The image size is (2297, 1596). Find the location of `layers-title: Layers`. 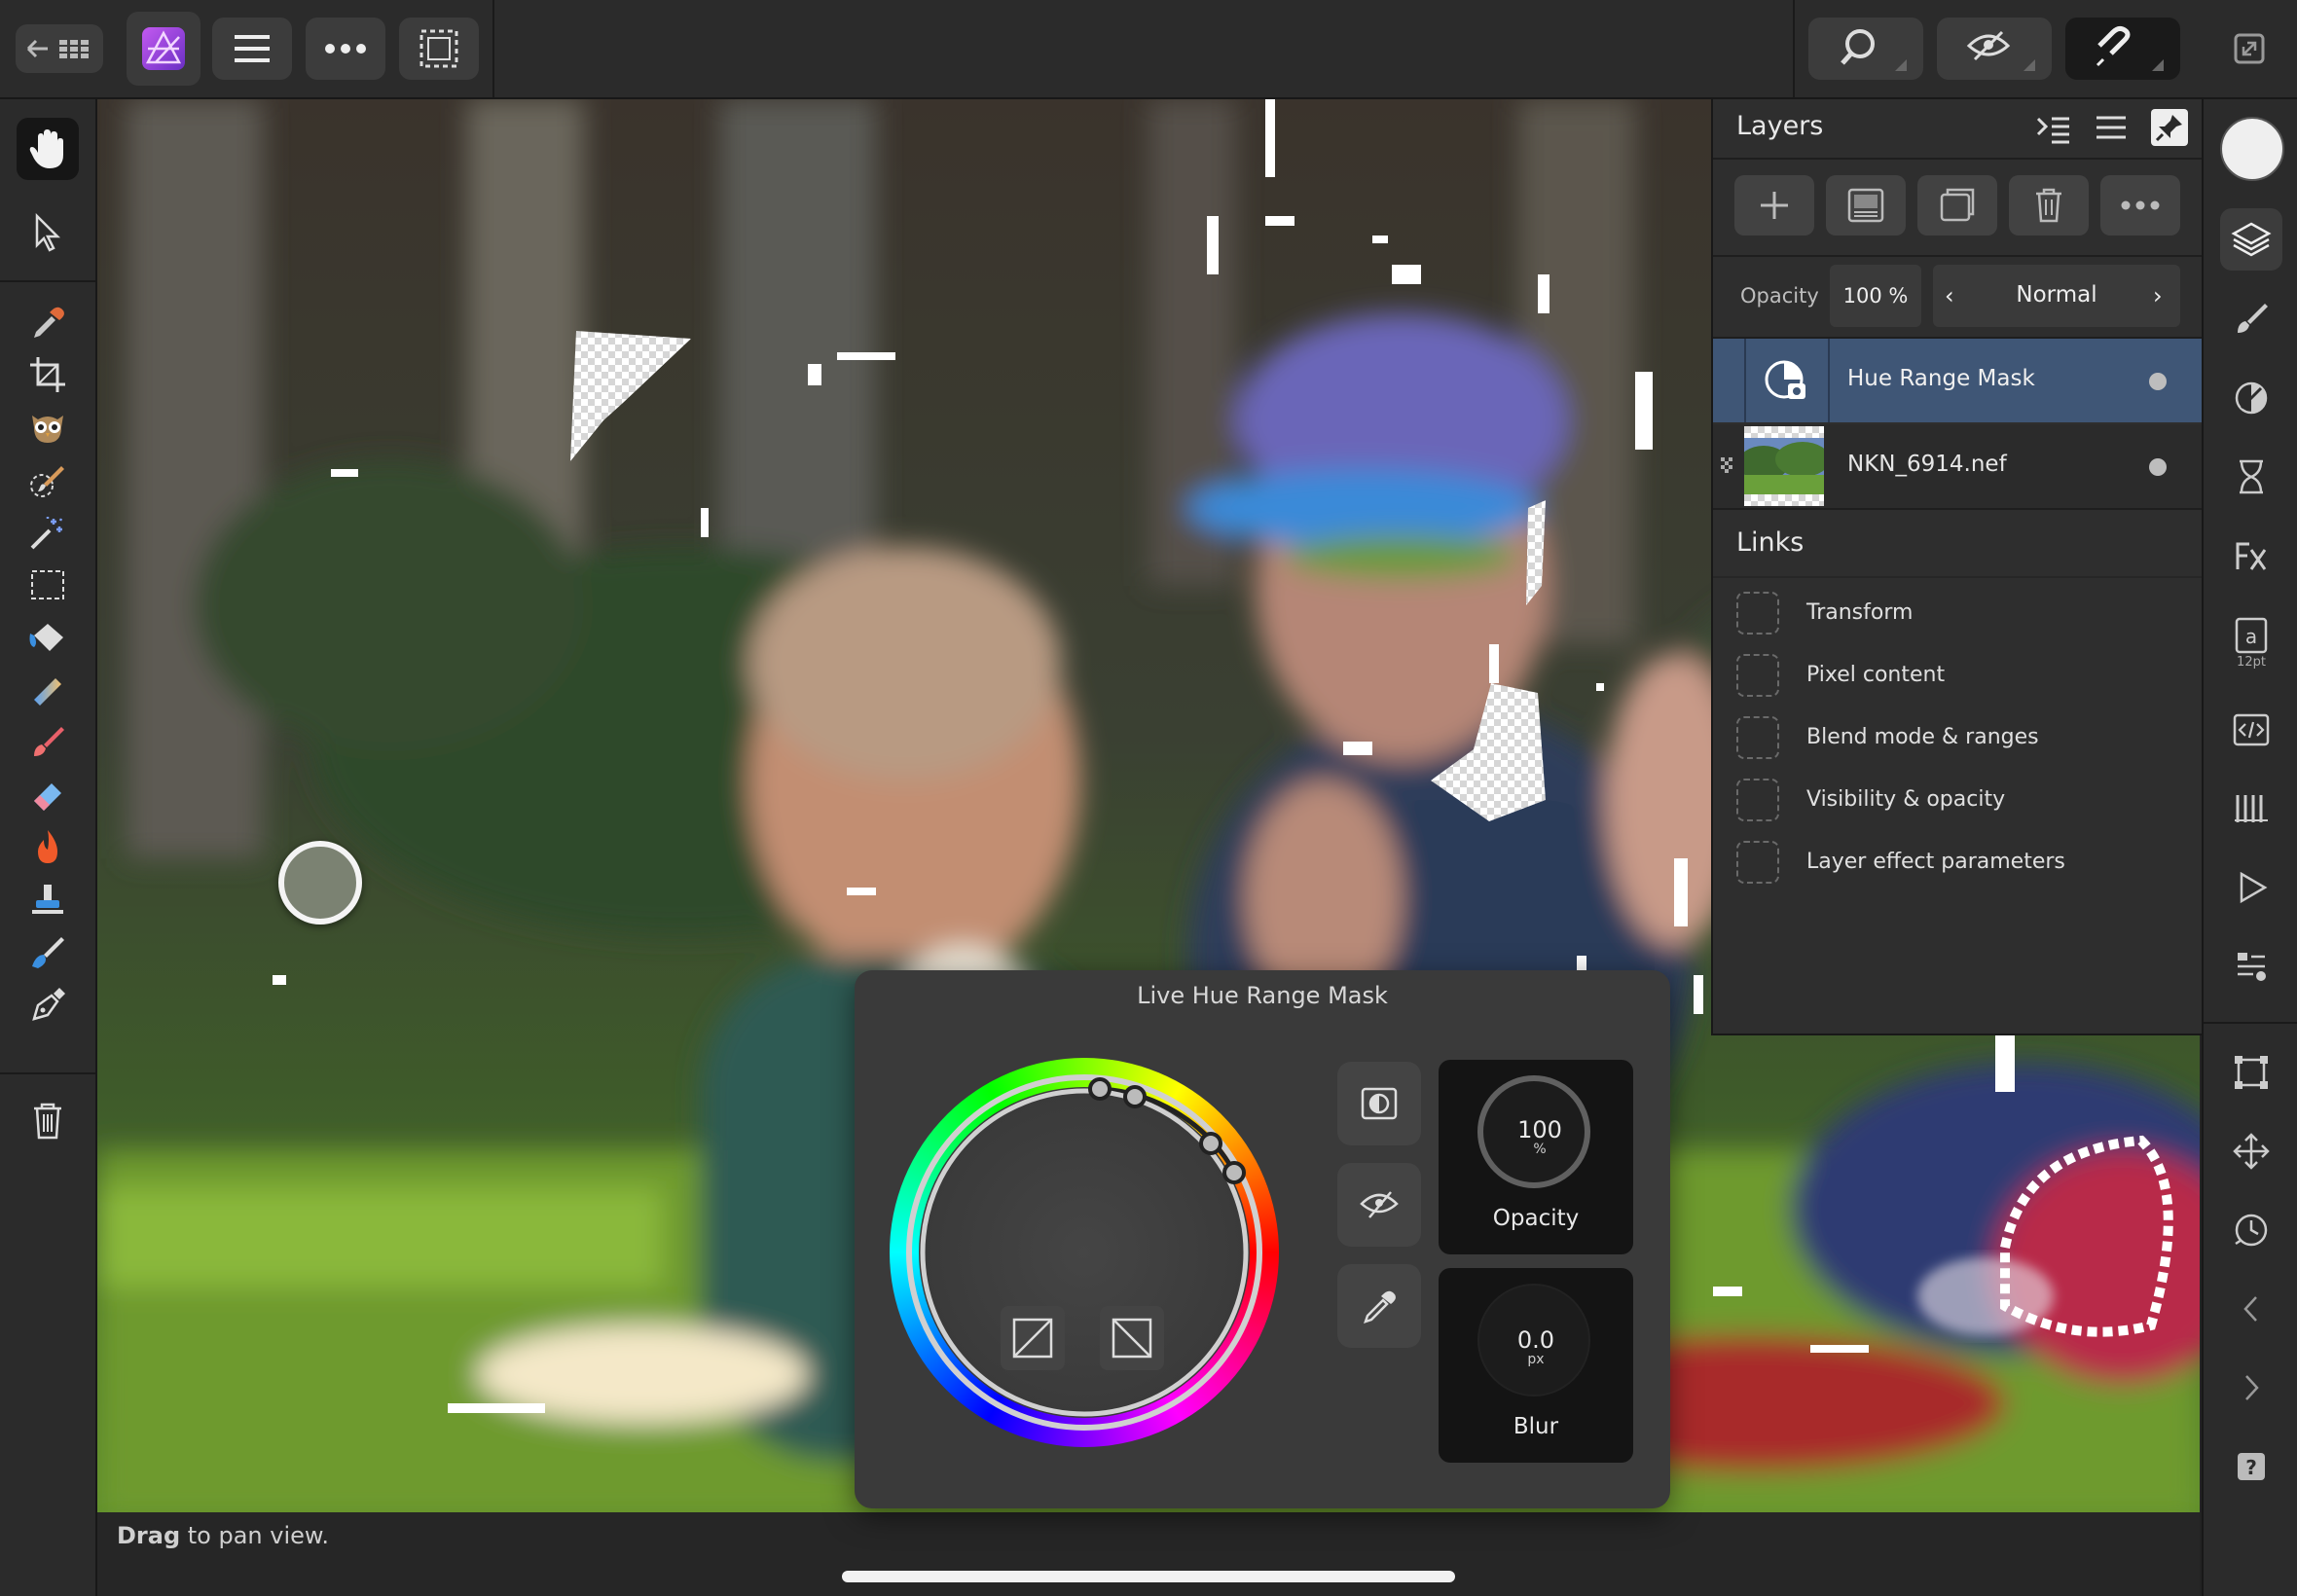

layers-title: Layers is located at coordinates (1780, 126).